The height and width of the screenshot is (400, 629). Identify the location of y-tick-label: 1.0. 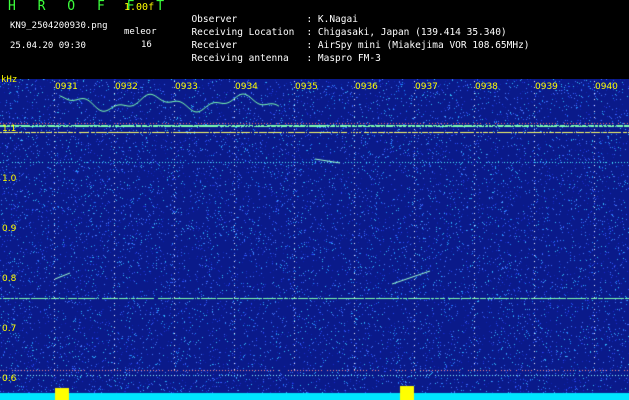
(9, 179).